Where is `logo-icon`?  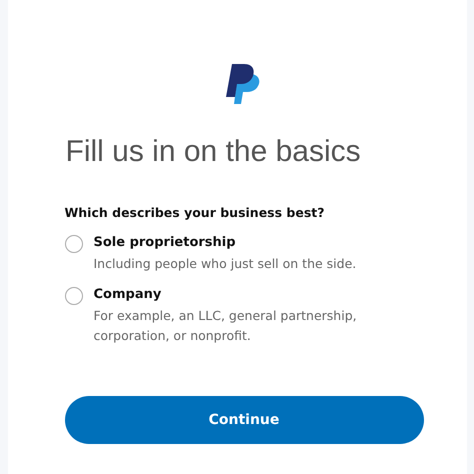 logo-icon is located at coordinates (243, 84).